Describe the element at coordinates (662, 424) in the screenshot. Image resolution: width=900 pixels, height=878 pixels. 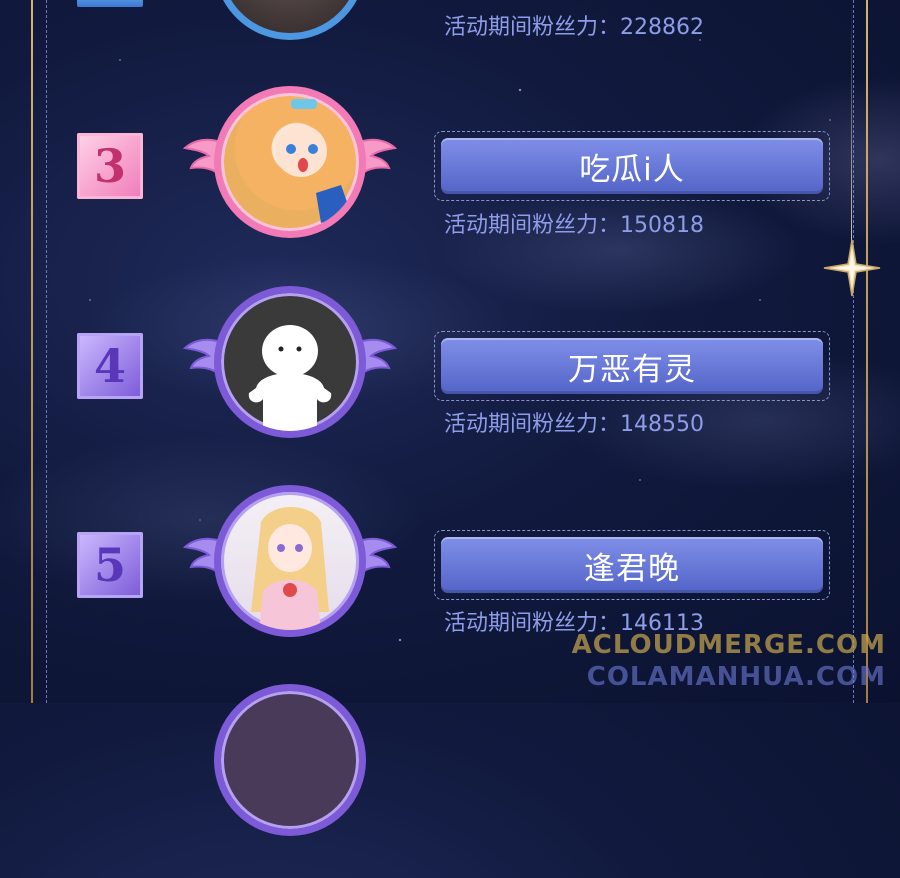
I see `fan-power-value: 148550` at that location.